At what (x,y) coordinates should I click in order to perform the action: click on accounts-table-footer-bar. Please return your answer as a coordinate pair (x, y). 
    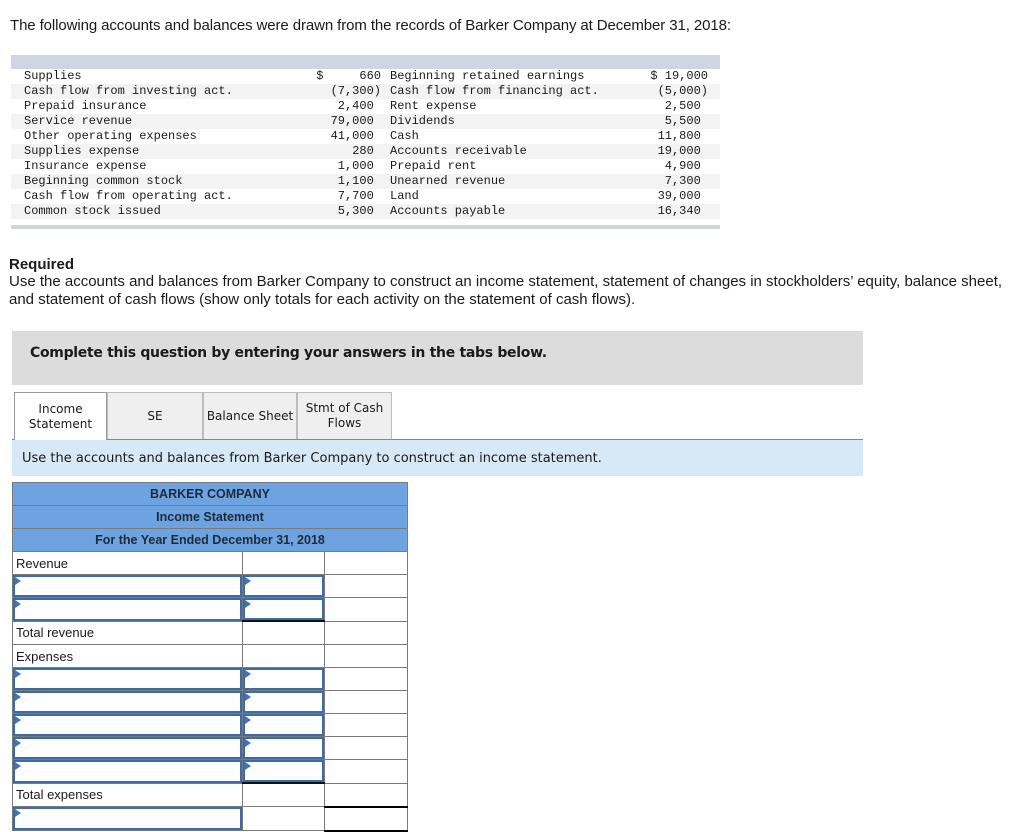
    Looking at the image, I should click on (365, 227).